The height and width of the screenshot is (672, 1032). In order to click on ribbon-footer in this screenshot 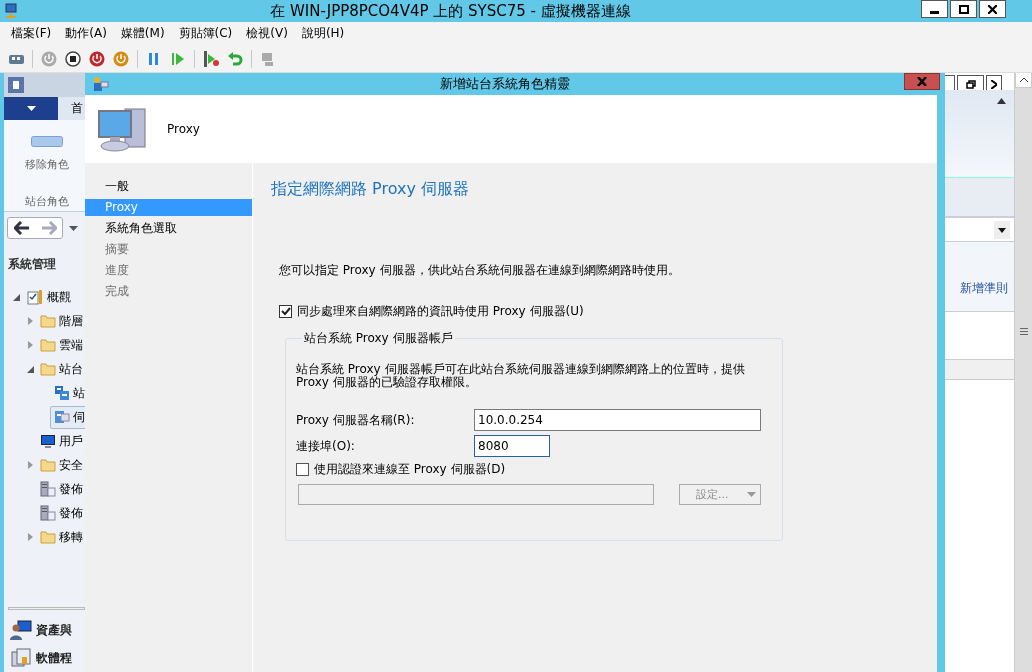, I will do `click(979, 198)`.